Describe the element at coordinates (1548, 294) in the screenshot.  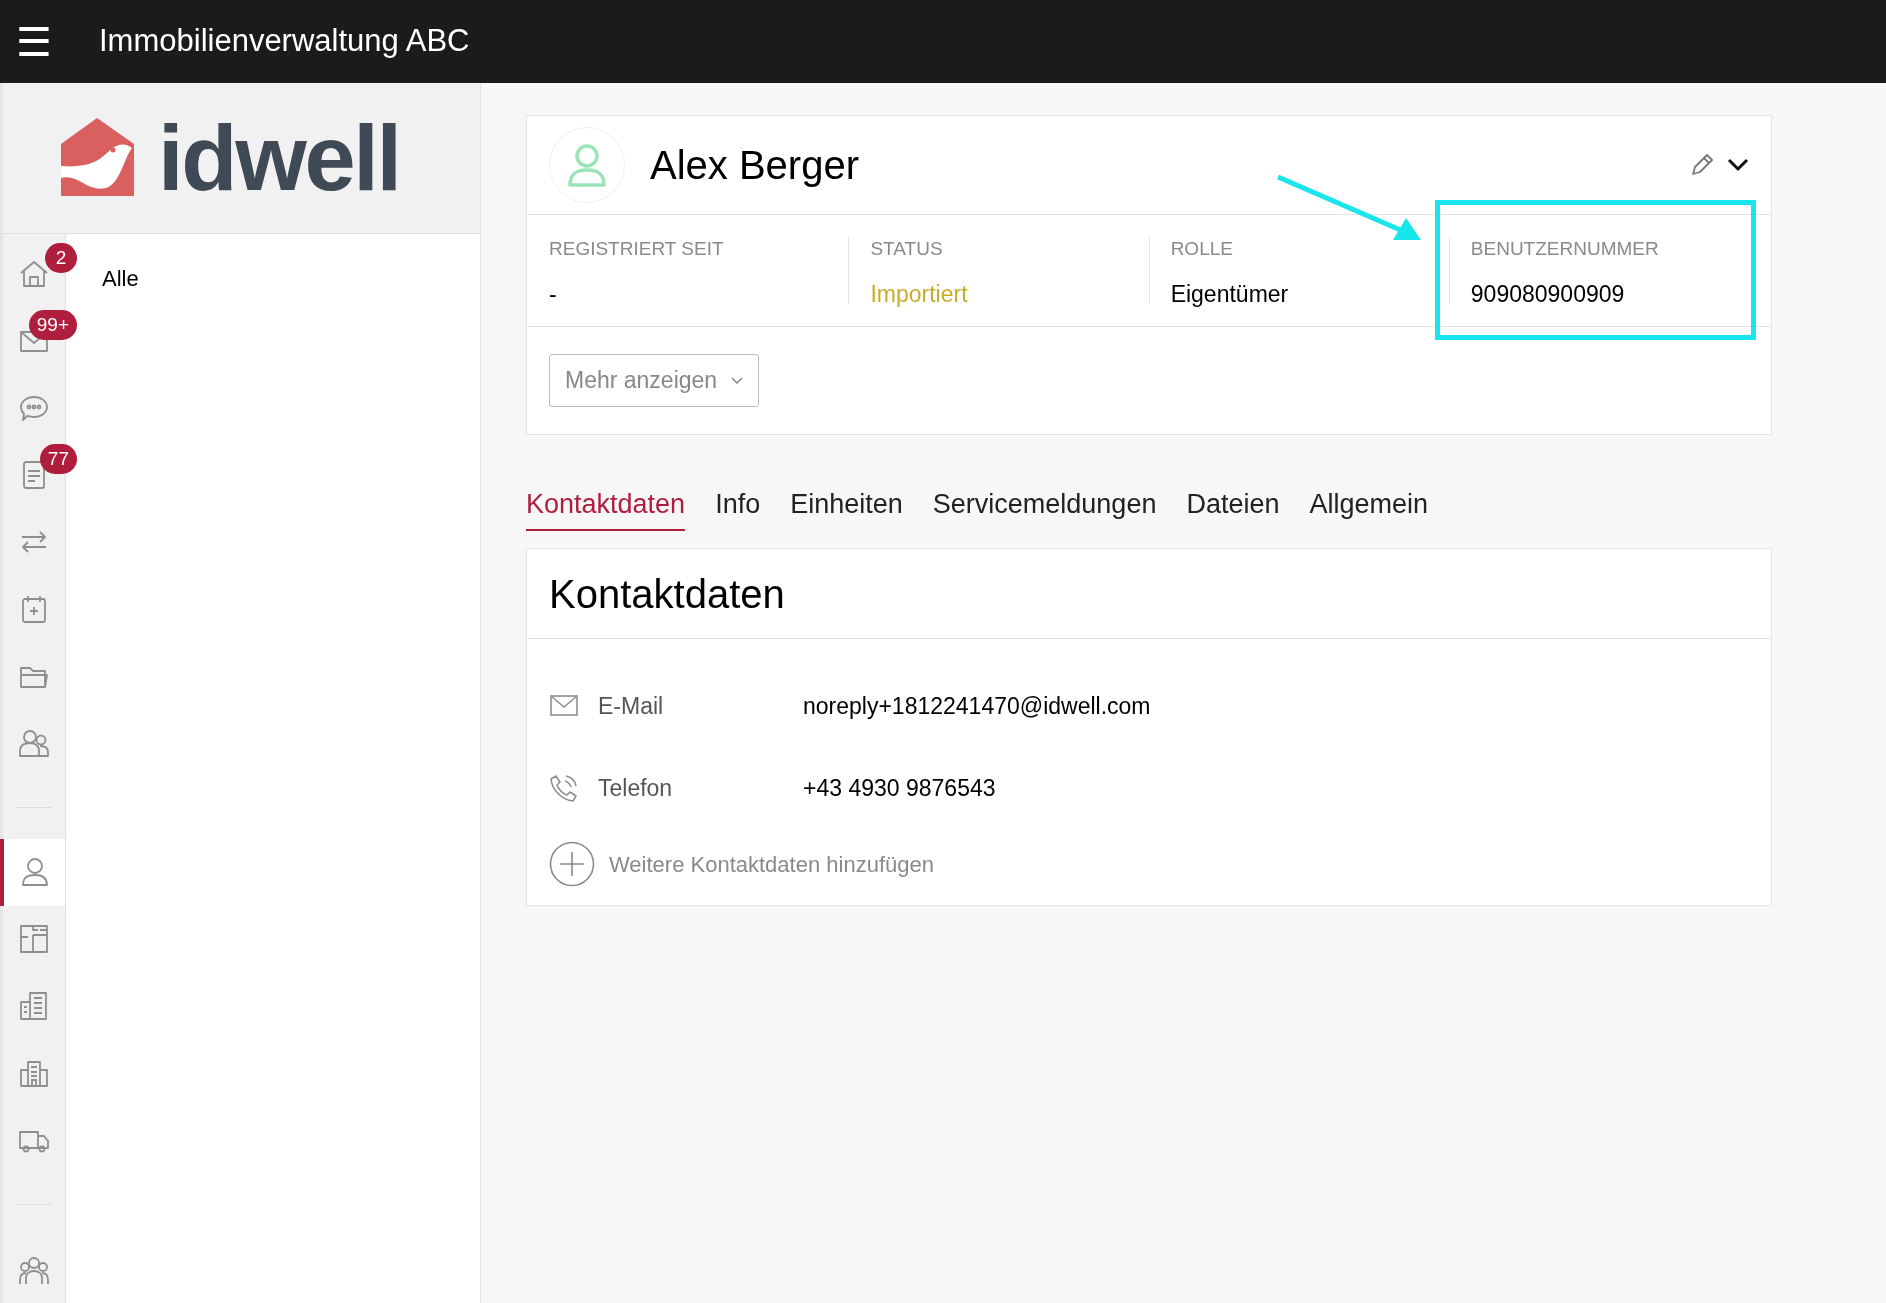
I see `field-value: 909080900909` at that location.